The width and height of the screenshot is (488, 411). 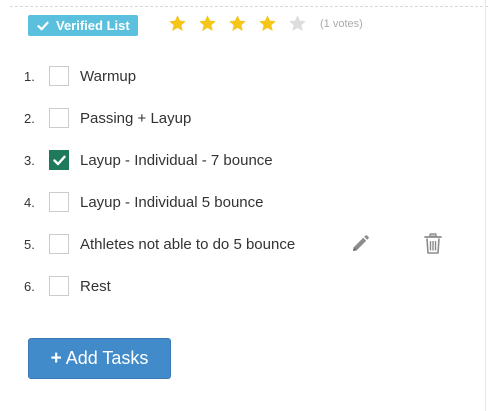 What do you see at coordinates (360, 244) in the screenshot?
I see `pencil-icon` at bounding box center [360, 244].